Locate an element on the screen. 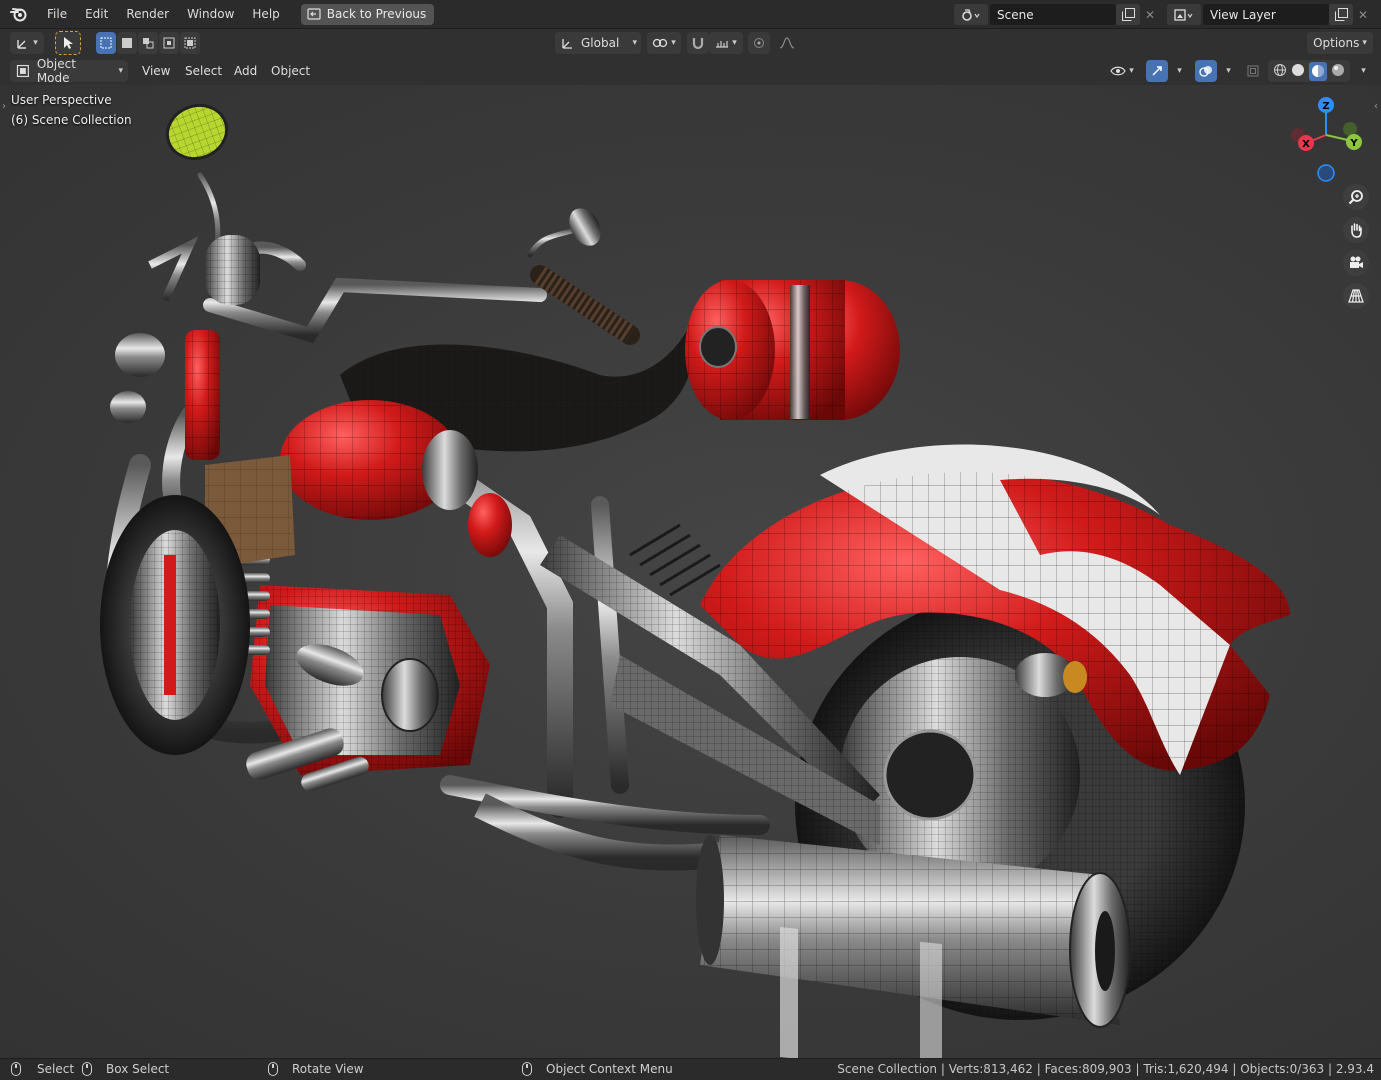 The height and width of the screenshot is (1080, 1381). zoom-icon is located at coordinates (1355, 197).